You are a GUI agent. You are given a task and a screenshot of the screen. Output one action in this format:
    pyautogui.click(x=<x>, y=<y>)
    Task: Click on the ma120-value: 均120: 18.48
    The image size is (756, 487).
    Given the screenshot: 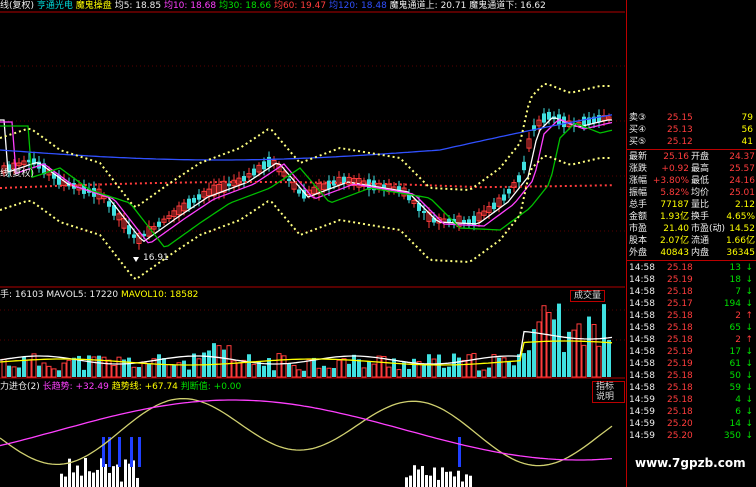 What is the action you would take?
    pyautogui.click(x=357, y=6)
    